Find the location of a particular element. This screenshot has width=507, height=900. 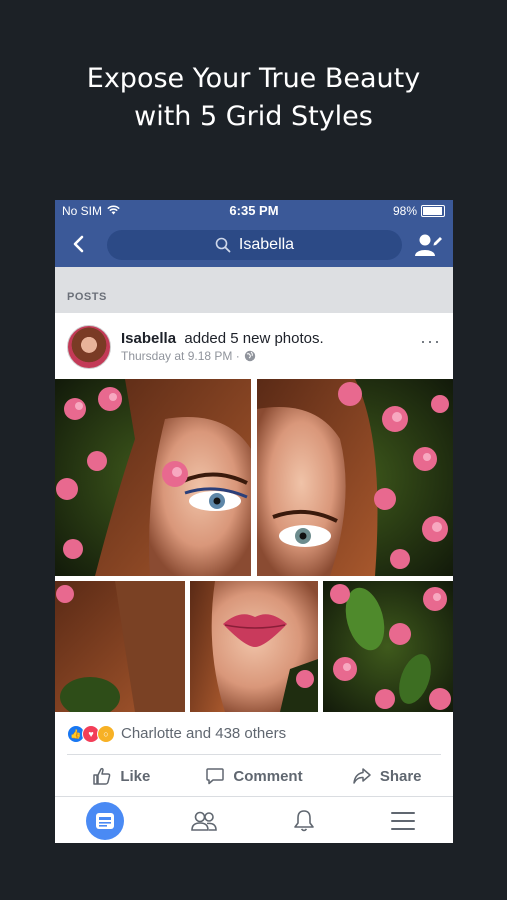

share-label: Share is located at coordinates (400, 776).